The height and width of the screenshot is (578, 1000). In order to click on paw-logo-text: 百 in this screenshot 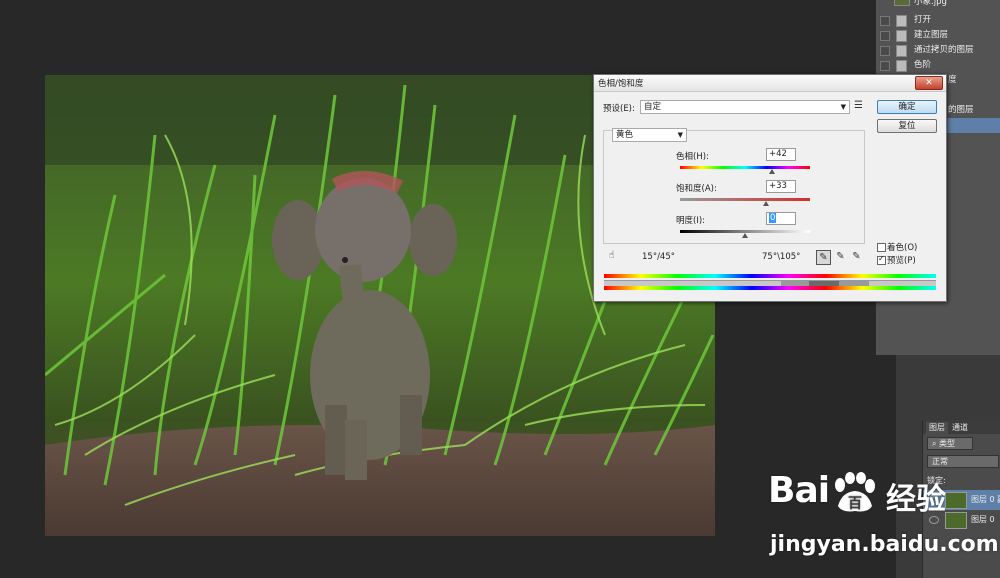, I will do `click(855, 504)`.